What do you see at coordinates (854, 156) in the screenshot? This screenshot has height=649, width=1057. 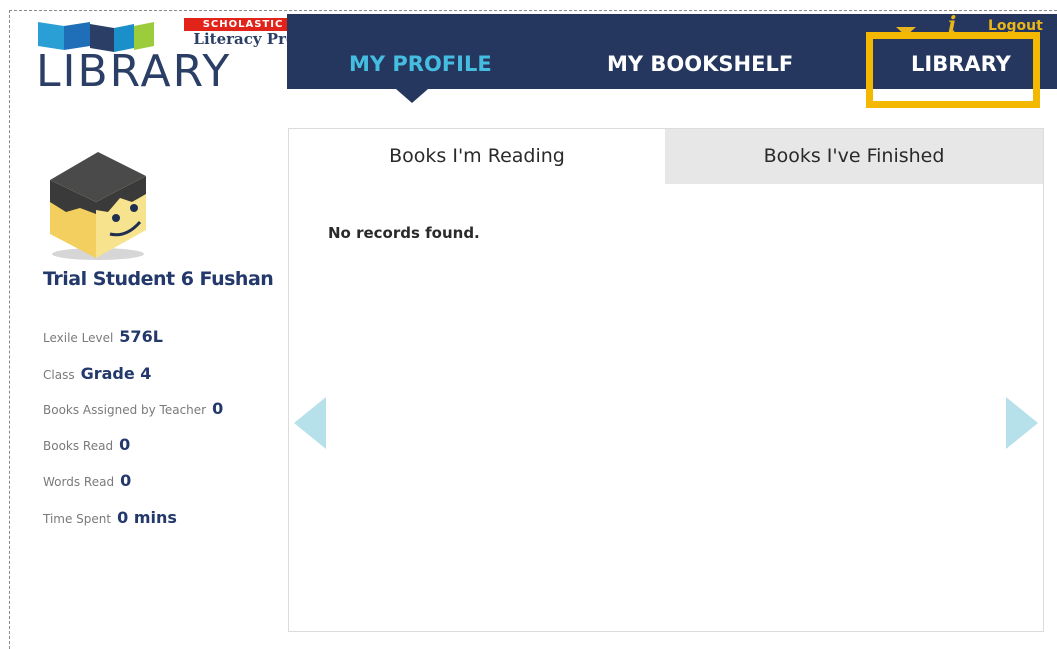 I see `tab-books-finished: Books I've Finished` at bounding box center [854, 156].